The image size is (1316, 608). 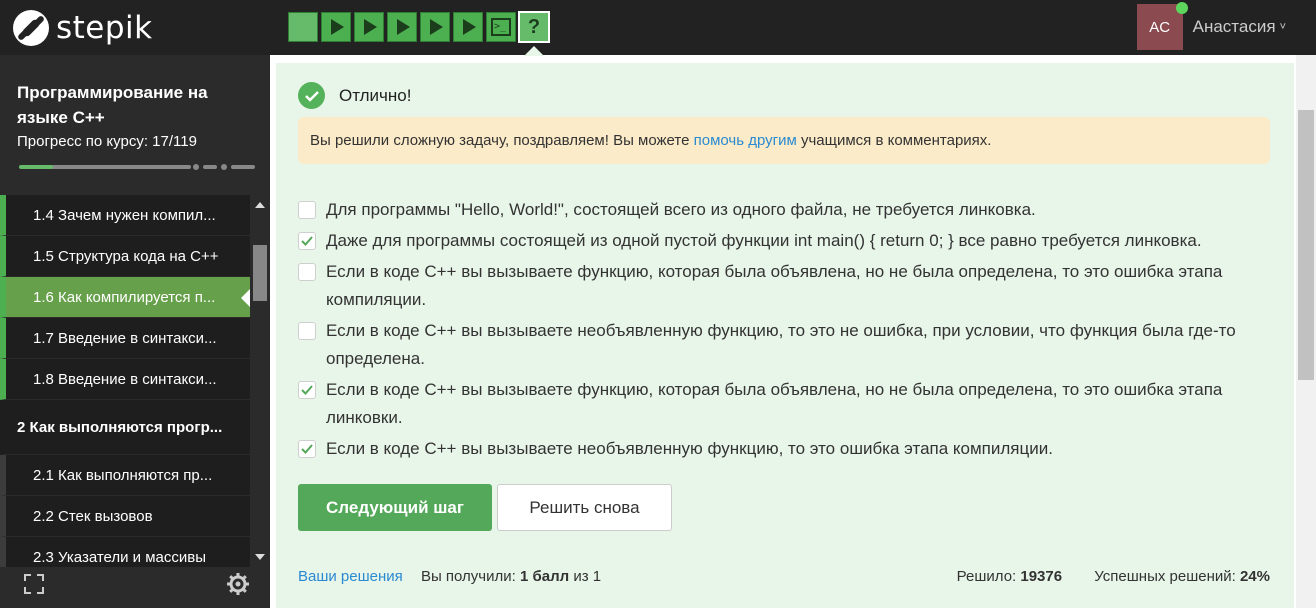 I want to click on your-solutions-link: Ваши решения, so click(x=350, y=576).